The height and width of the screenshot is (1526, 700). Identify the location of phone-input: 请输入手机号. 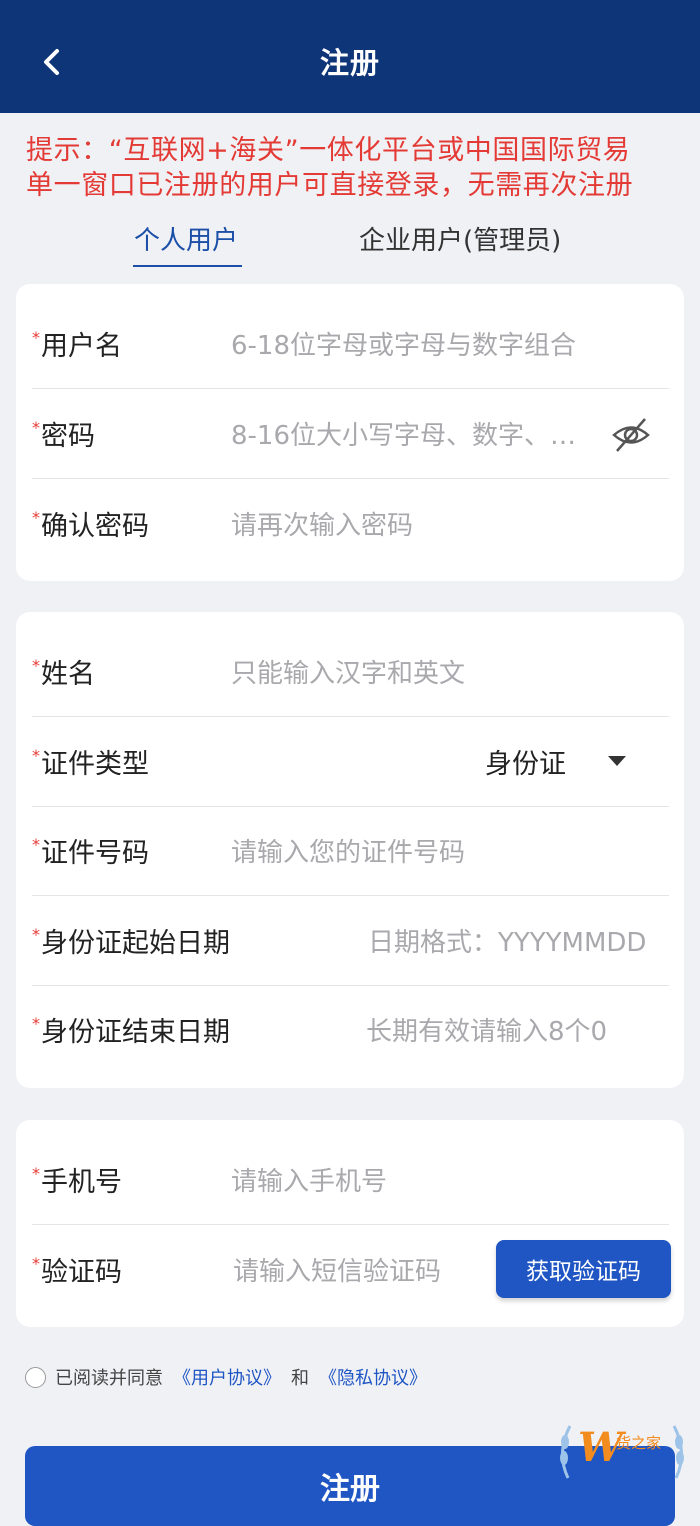
(446, 1179).